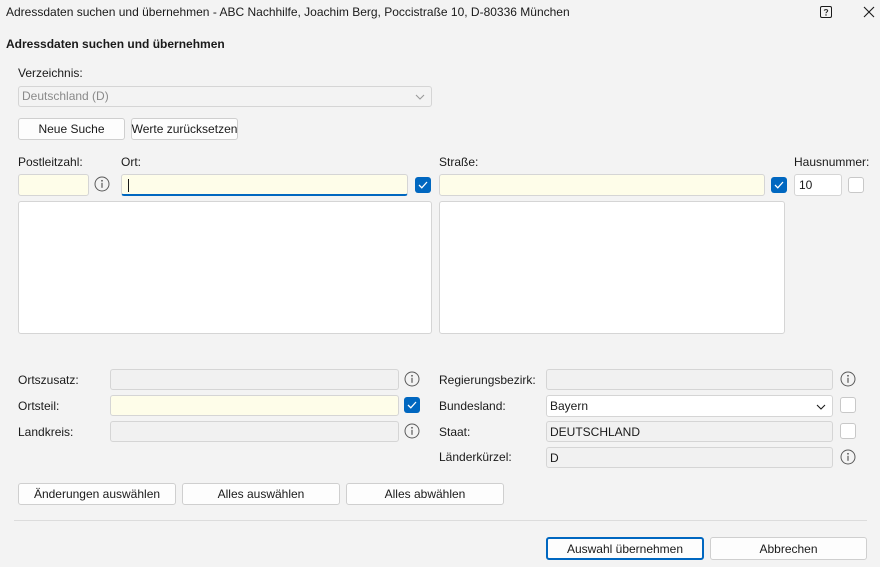  Describe the element at coordinates (459, 162) in the screenshot. I see `street-label: Straße:` at that location.